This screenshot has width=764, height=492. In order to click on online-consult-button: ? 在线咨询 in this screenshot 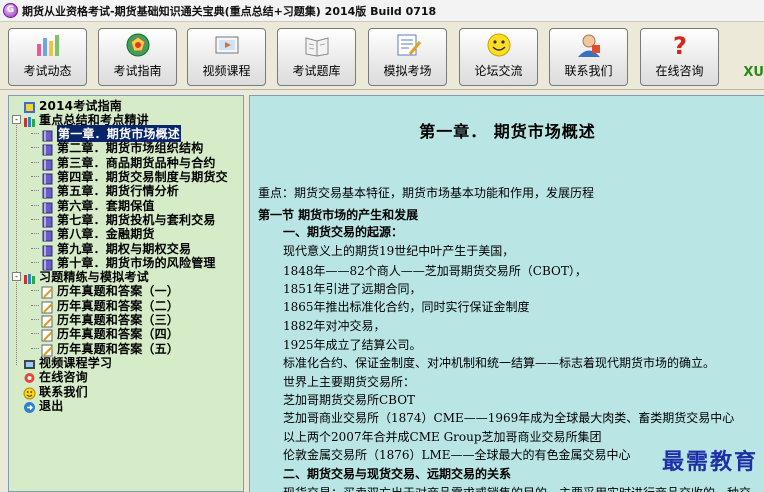, I will do `click(679, 57)`.